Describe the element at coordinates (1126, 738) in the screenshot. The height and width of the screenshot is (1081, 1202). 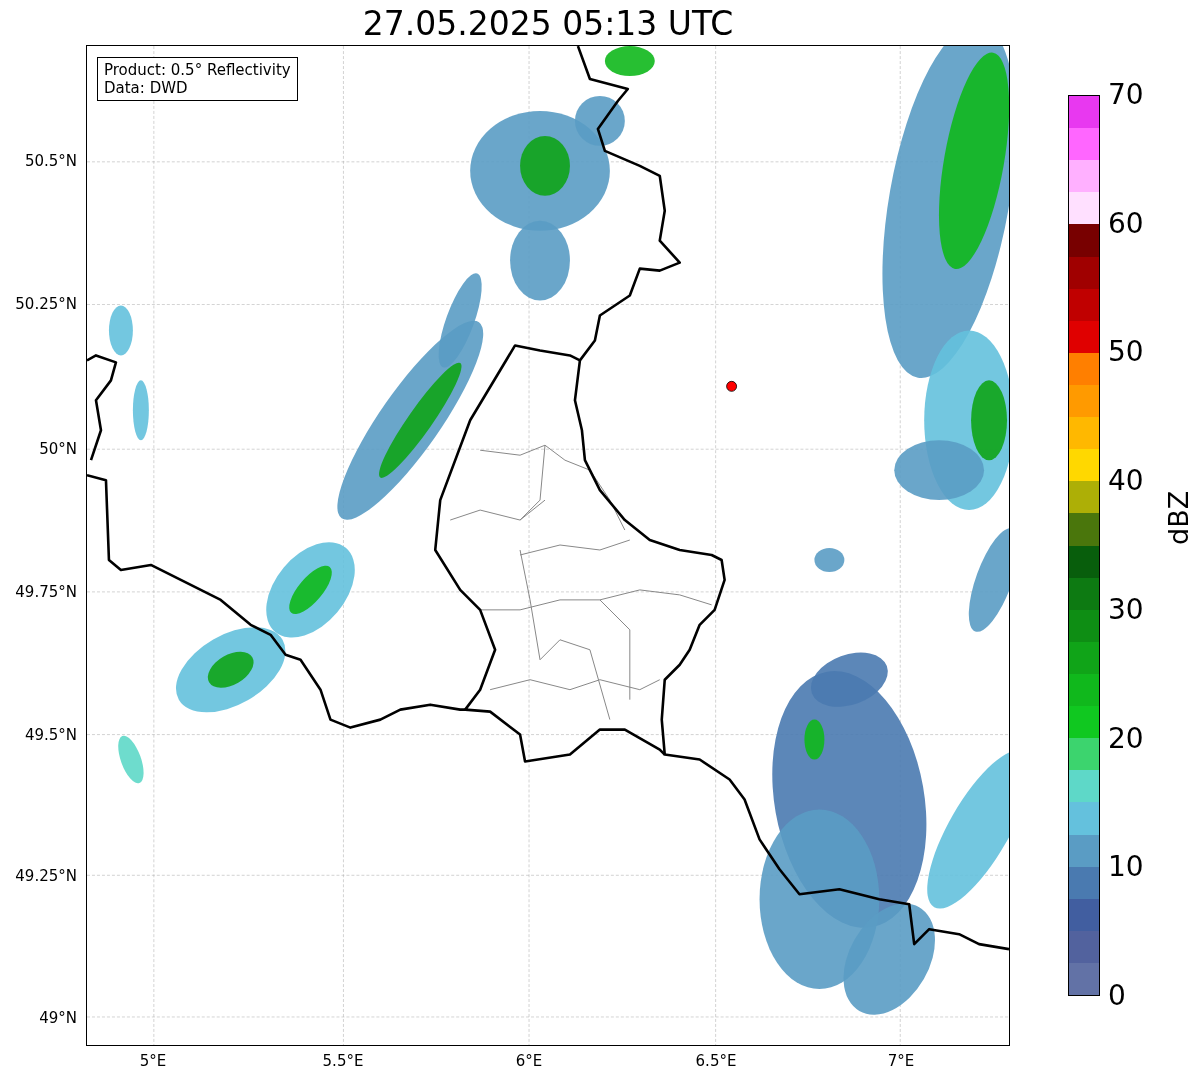
I see `colorbar-tick-label: 20` at that location.